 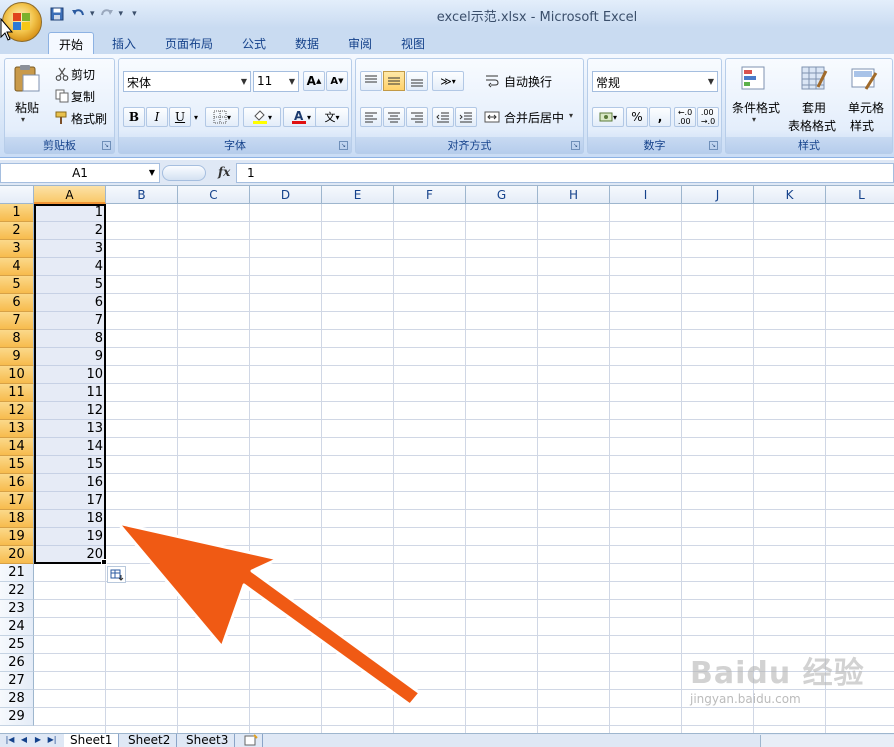 I want to click on row-header-3: 3, so click(x=17, y=249).